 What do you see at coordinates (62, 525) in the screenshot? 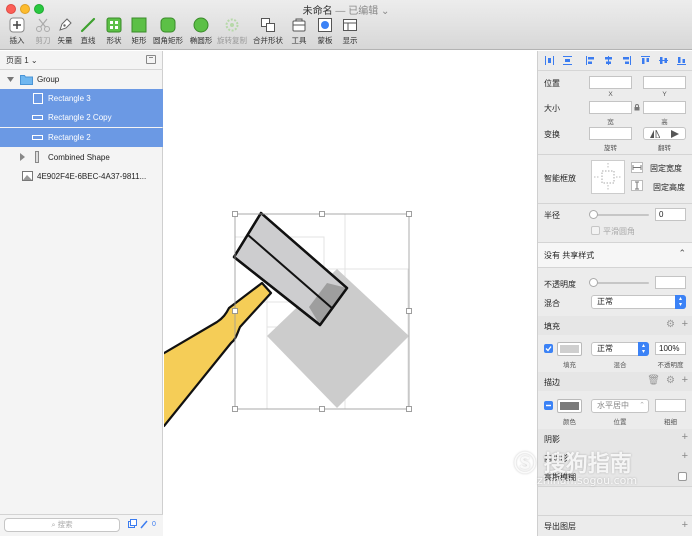
I see `layer-search-input: ⌕ 搜索` at bounding box center [62, 525].